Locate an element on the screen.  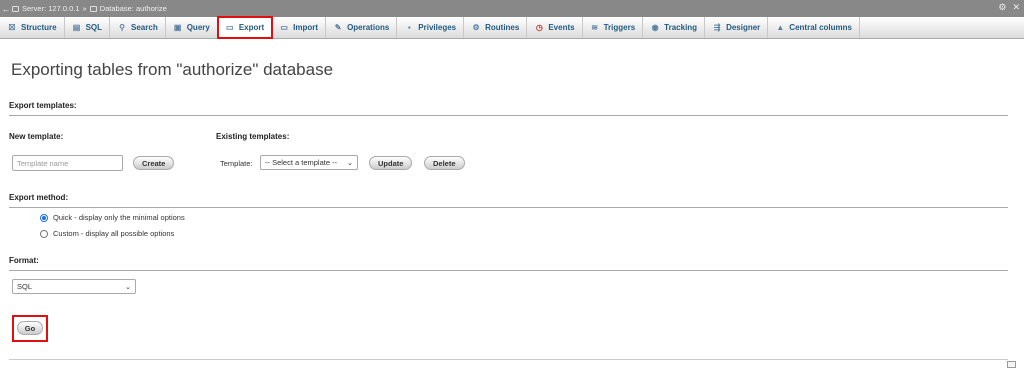
tab-label: Central columns is located at coordinates (820, 27).